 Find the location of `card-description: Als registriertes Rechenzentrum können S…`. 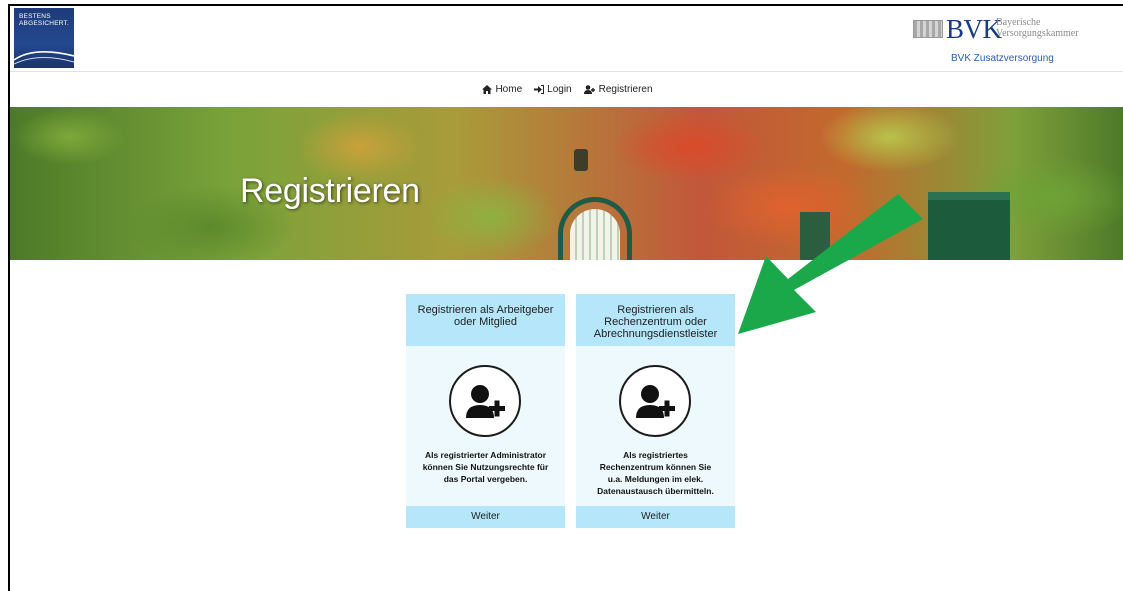

card-description: Als registriertes Rechenzentrum können S… is located at coordinates (655, 473).